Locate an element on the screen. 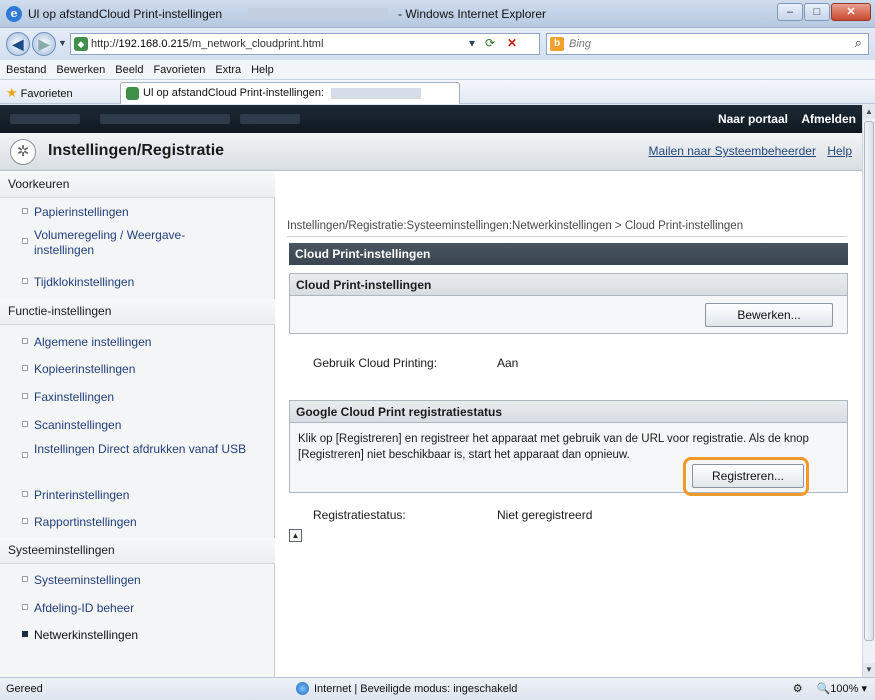 Image resolution: width=875 pixels, height=700 pixels. scroll-down-icon: ▼ is located at coordinates (869, 670).